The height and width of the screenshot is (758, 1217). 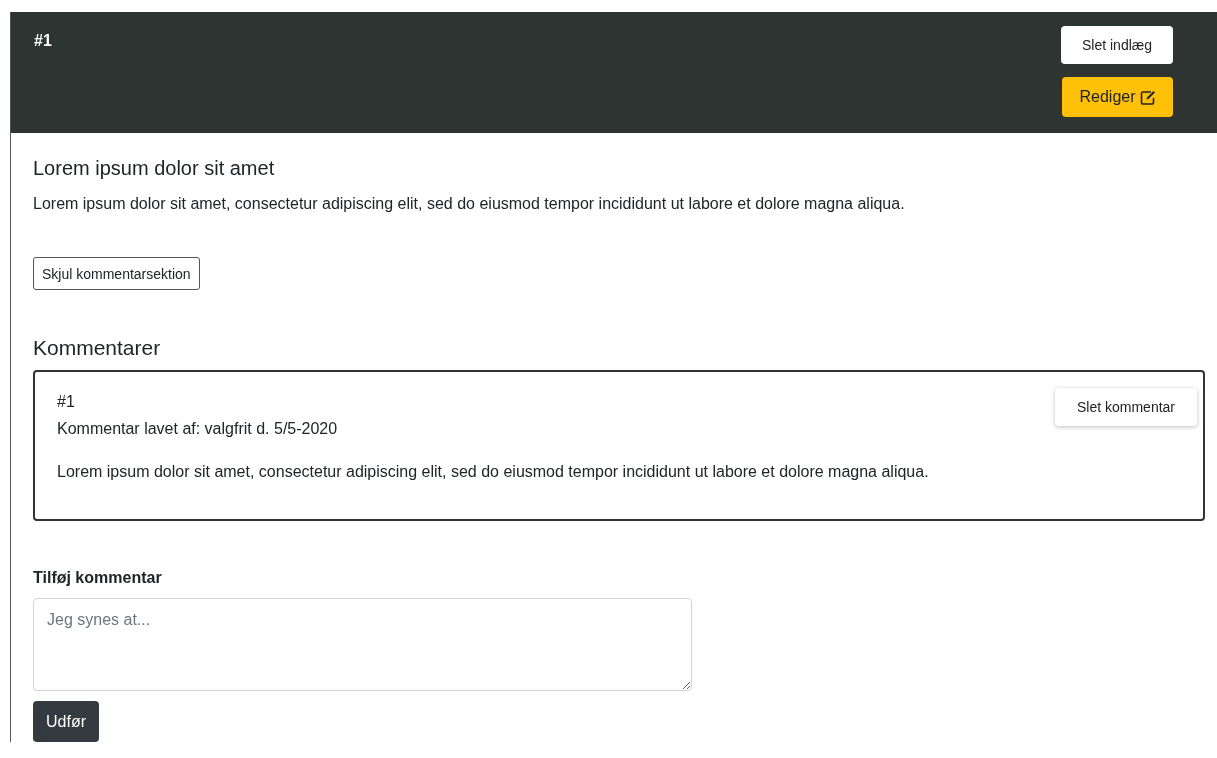 I want to click on comment-number: #1, so click(x=66, y=402).